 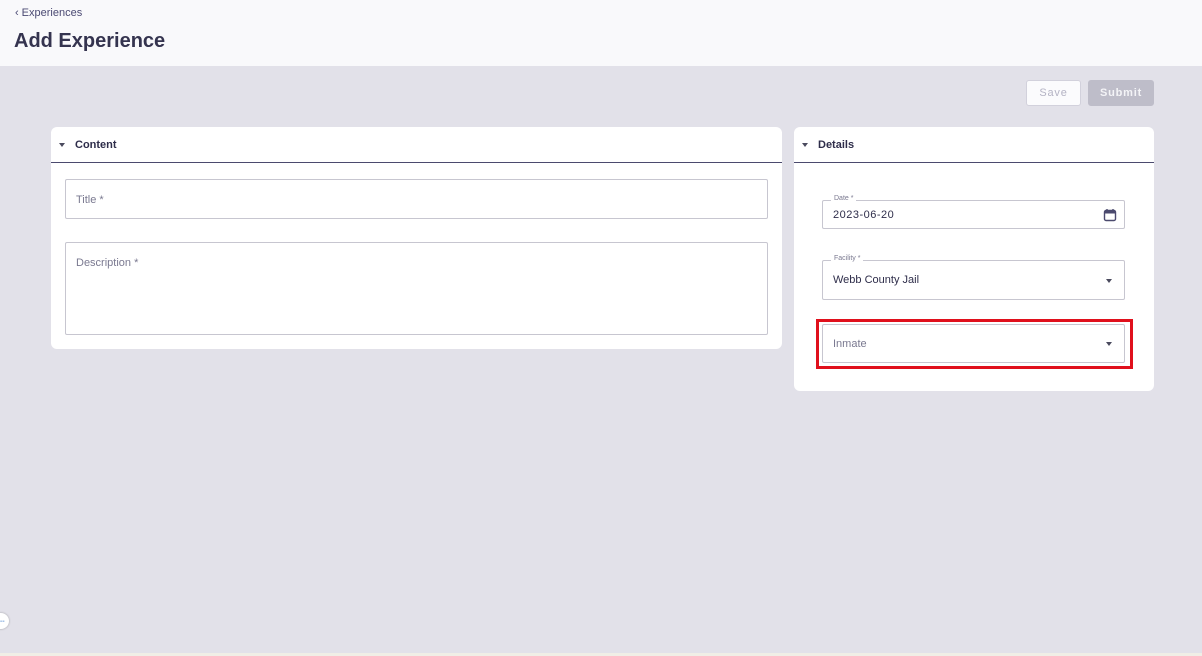 I want to click on date-label: Date *, so click(x=844, y=198).